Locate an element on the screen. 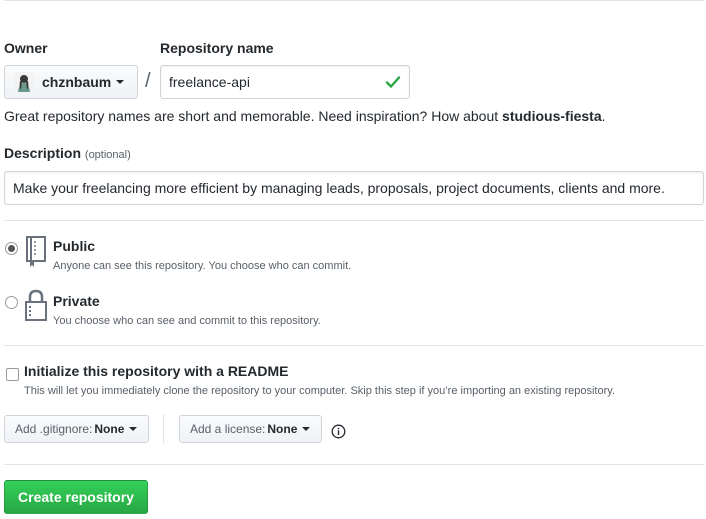 Image resolution: width=706 pixels, height=519 pixels. description-input is located at coordinates (354, 188).